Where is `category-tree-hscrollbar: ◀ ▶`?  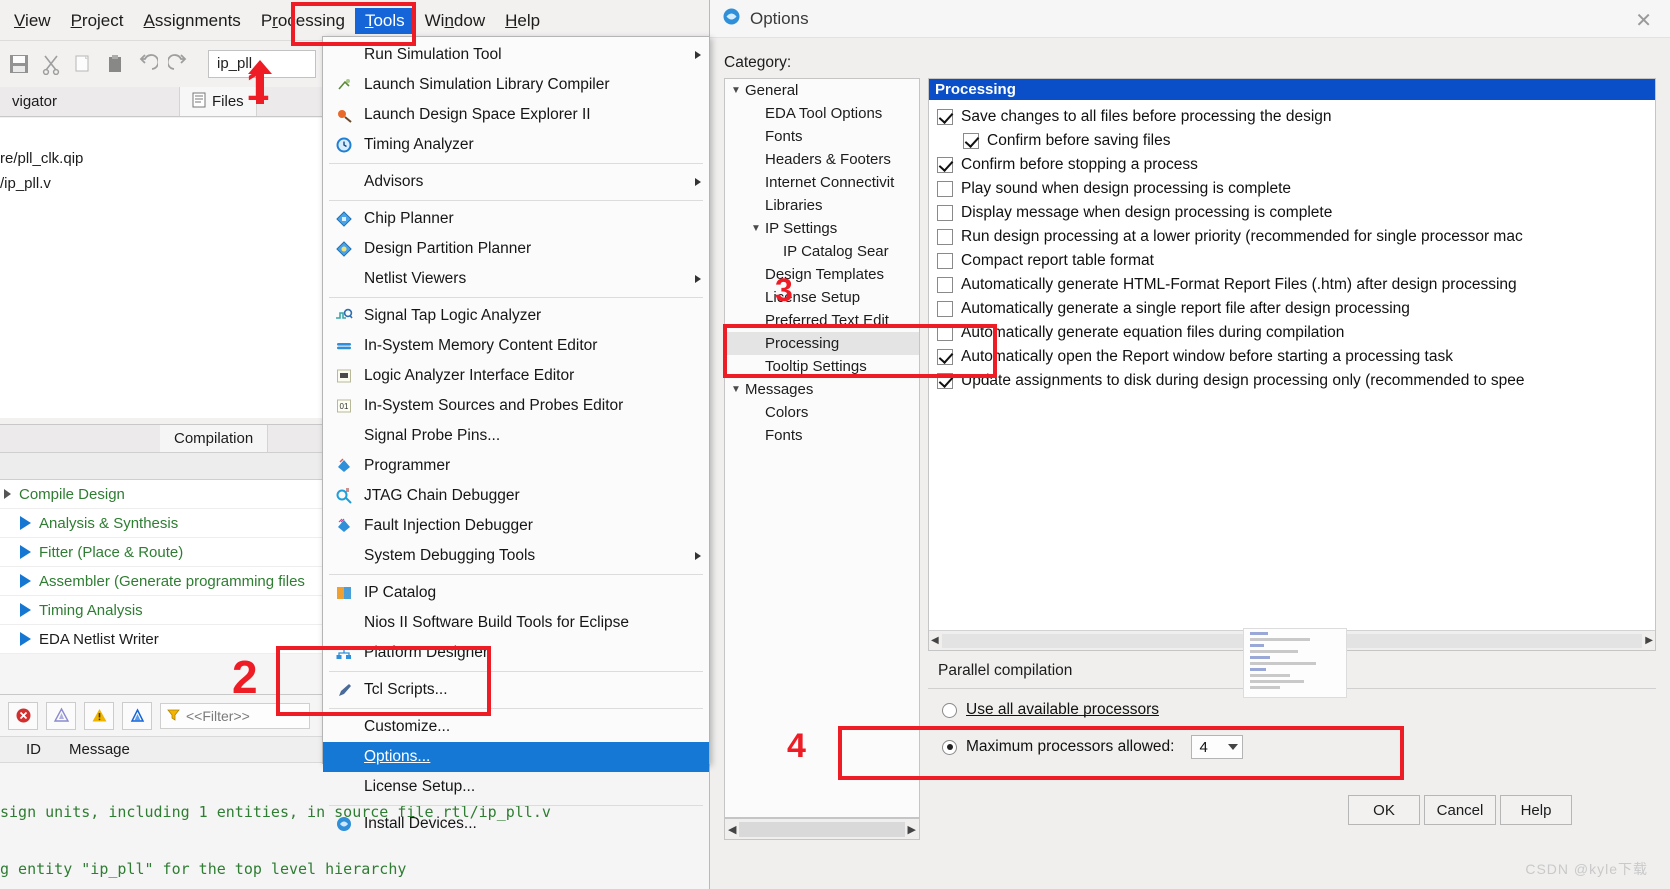 category-tree-hscrollbar: ◀ ▶ is located at coordinates (822, 829).